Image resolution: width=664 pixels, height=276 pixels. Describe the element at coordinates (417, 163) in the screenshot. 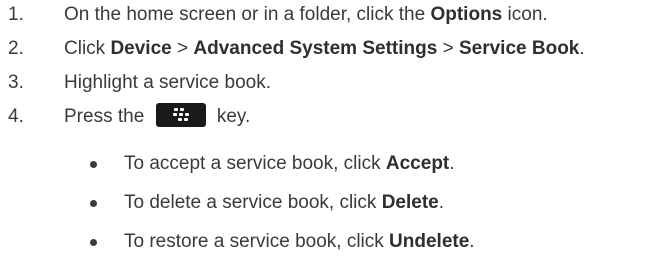

I see `accept-label: Accept` at that location.